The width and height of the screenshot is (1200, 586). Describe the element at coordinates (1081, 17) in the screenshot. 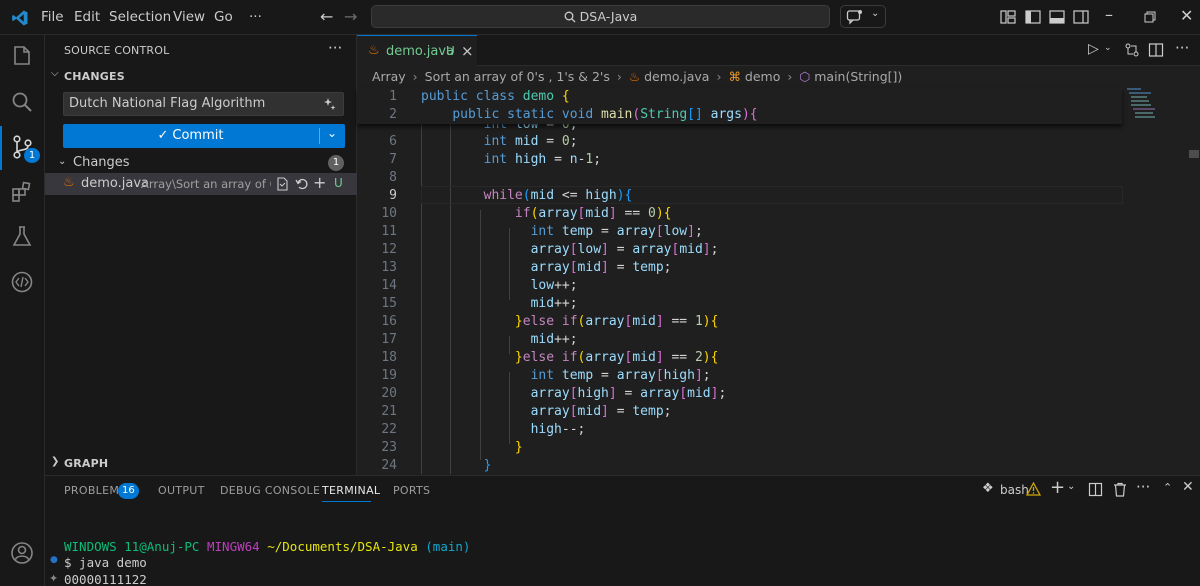

I see `toggle-secondary-sidebar-icon` at that location.